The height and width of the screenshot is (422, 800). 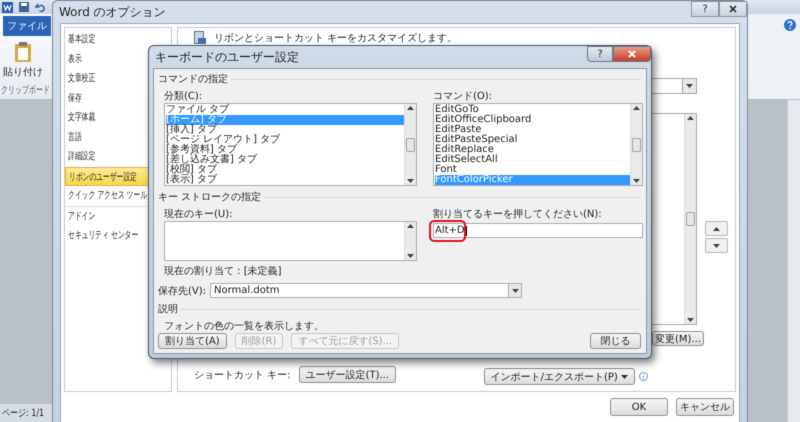 I want to click on close-icon, so click(x=733, y=9).